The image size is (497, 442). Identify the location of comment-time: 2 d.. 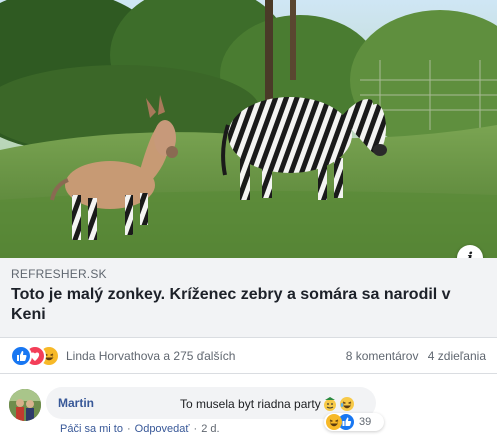
(210, 429).